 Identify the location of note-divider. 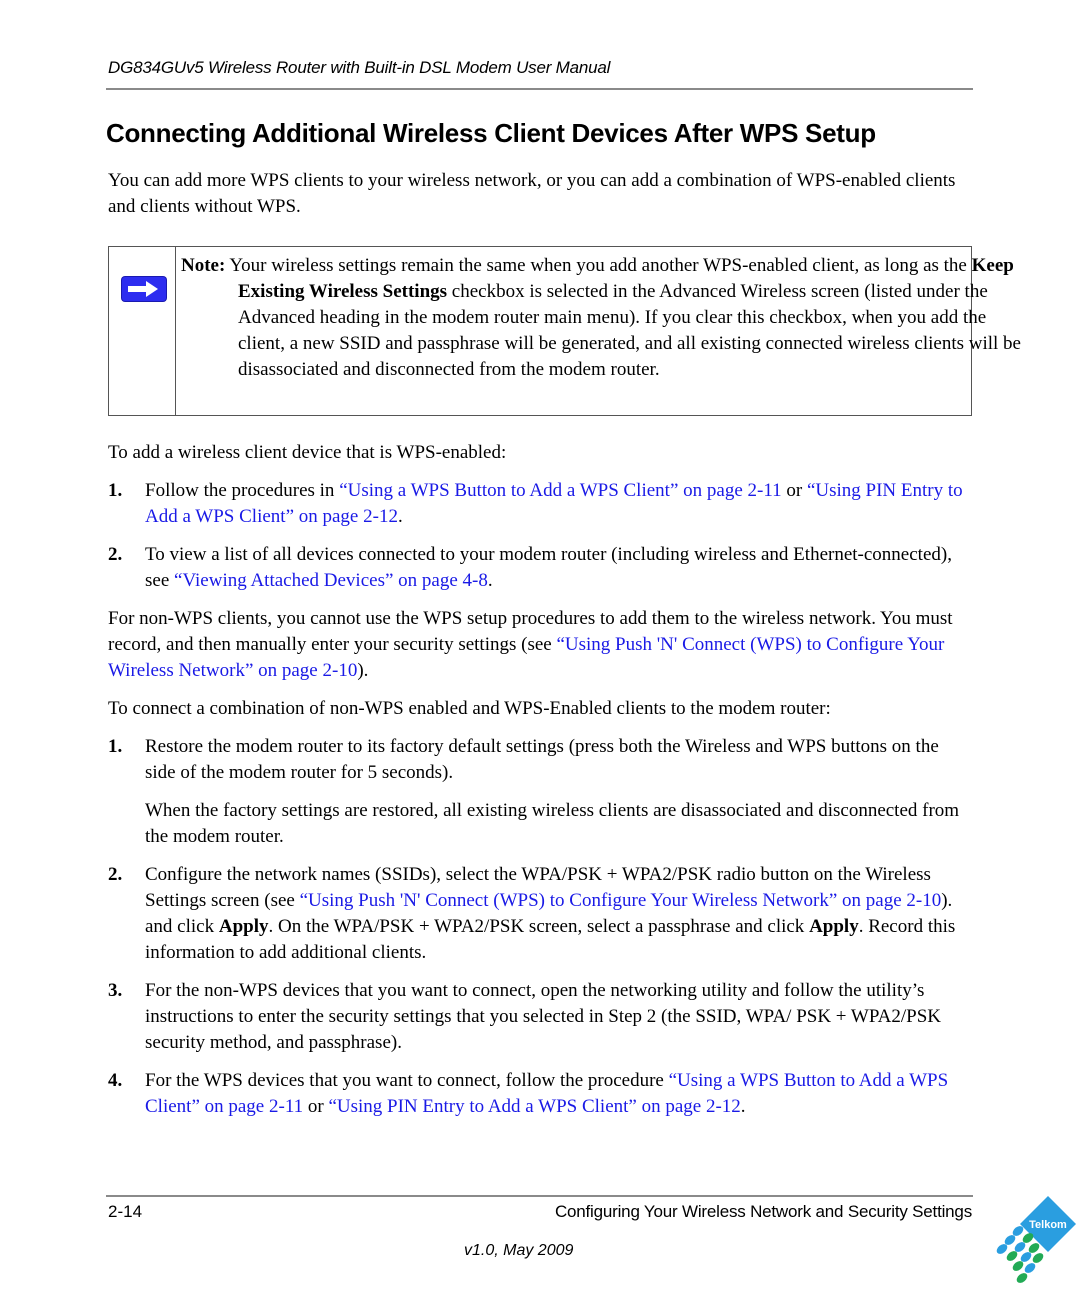
(175, 331).